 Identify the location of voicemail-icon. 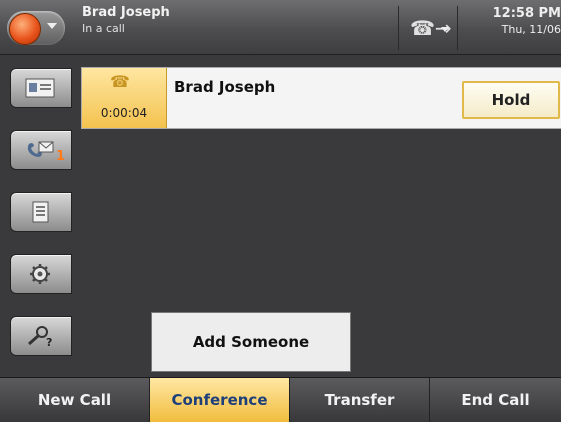
(40, 149).